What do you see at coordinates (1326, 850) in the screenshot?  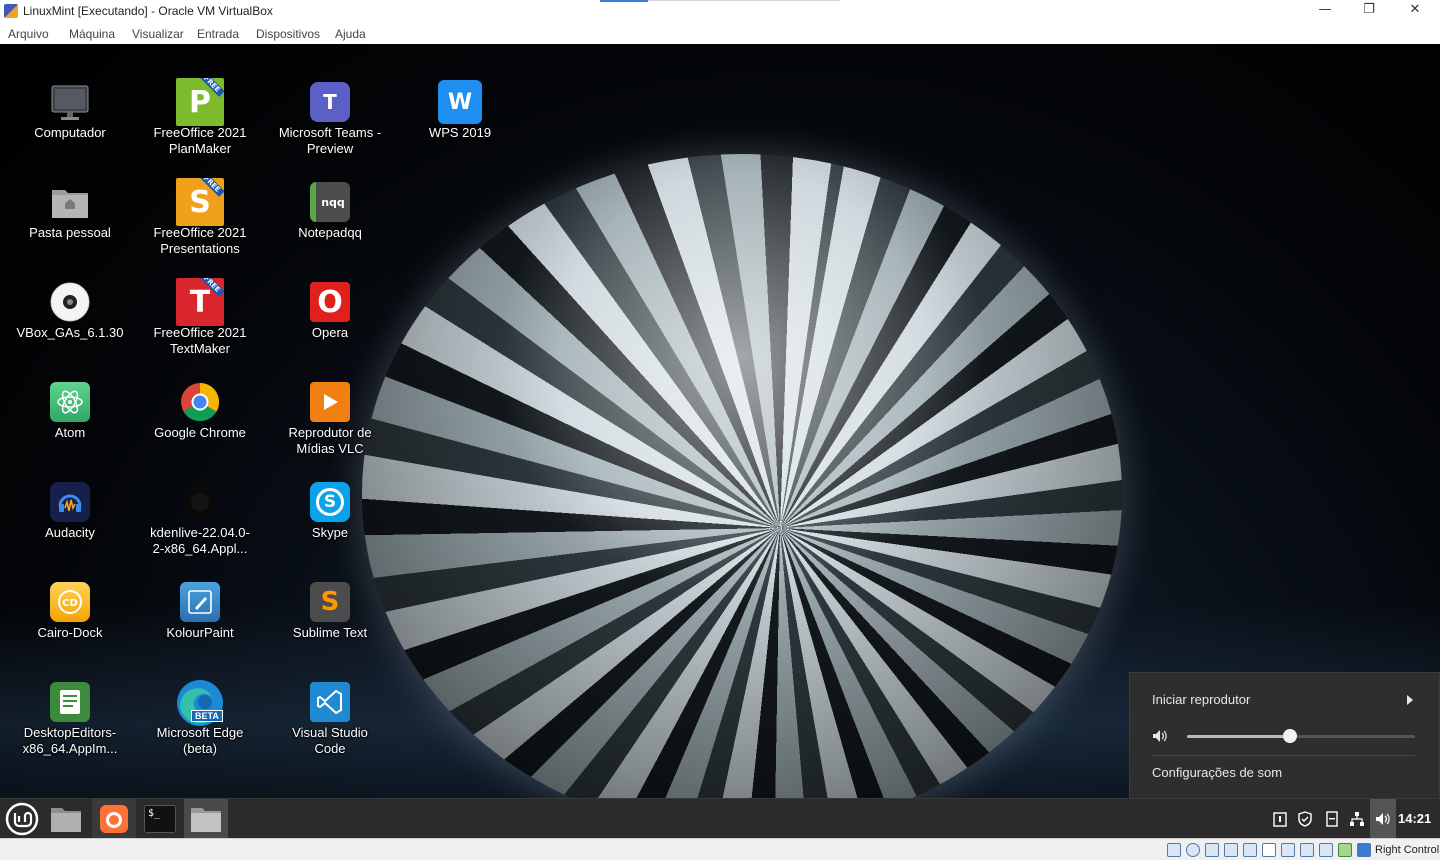 I see `virtualization-status-icon` at bounding box center [1326, 850].